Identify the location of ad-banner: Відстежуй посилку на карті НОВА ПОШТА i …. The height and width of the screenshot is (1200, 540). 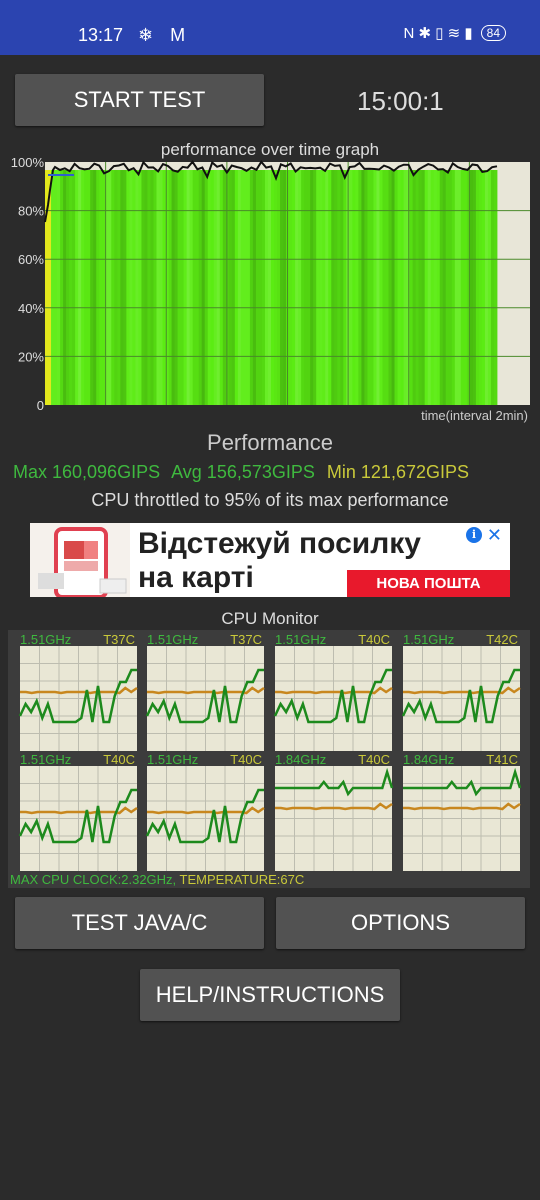
(270, 560).